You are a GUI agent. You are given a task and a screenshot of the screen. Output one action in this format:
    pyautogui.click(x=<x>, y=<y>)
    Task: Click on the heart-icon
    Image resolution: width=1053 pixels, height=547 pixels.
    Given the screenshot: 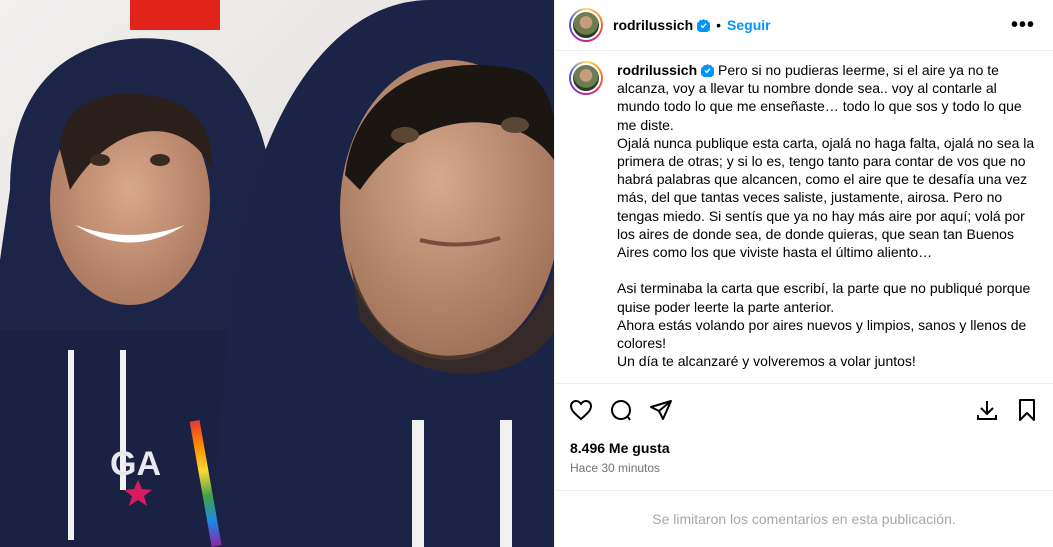 What is the action you would take?
    pyautogui.click(x=581, y=410)
    